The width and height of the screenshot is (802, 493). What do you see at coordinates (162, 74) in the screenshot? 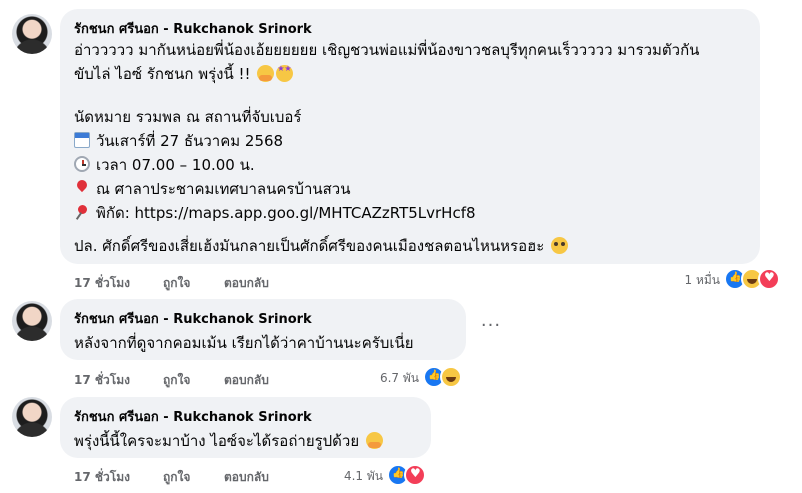
I see `comment-text: ขับไล่ ไอซ์ รักชนก พรุ่งนี้ !!` at bounding box center [162, 74].